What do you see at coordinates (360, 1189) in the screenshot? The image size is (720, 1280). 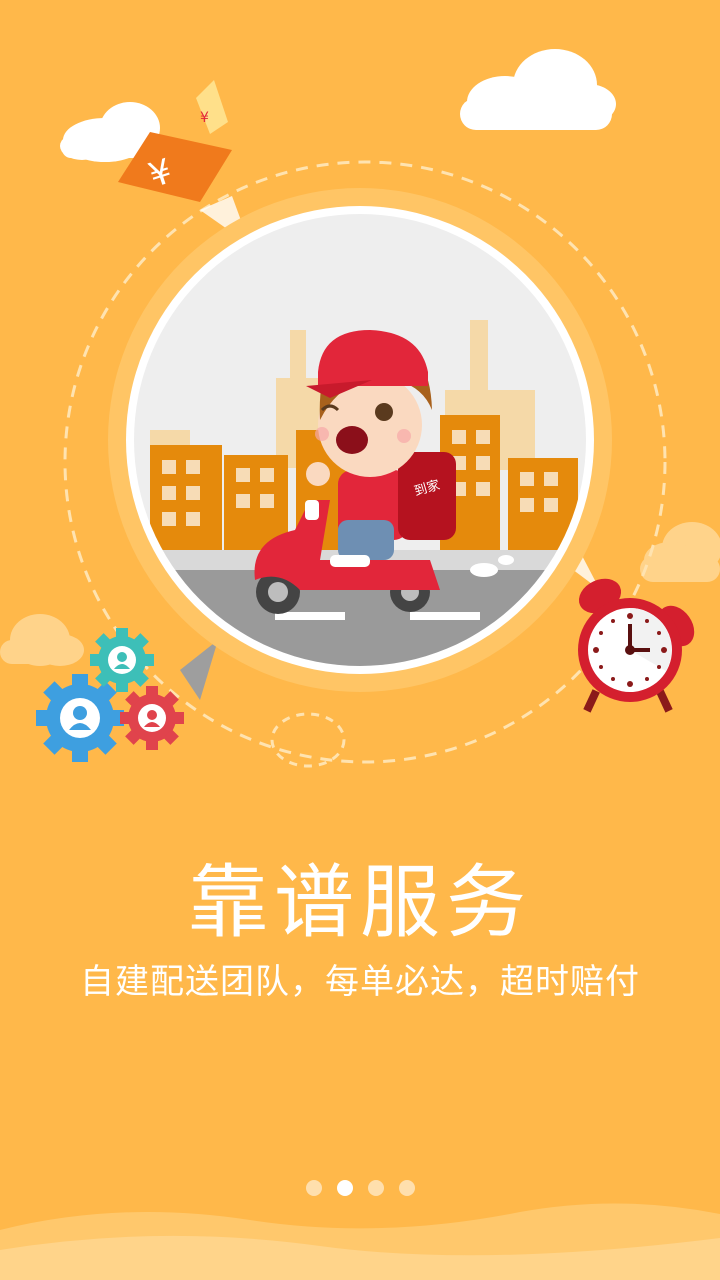 I see `page-indicator` at bounding box center [360, 1189].